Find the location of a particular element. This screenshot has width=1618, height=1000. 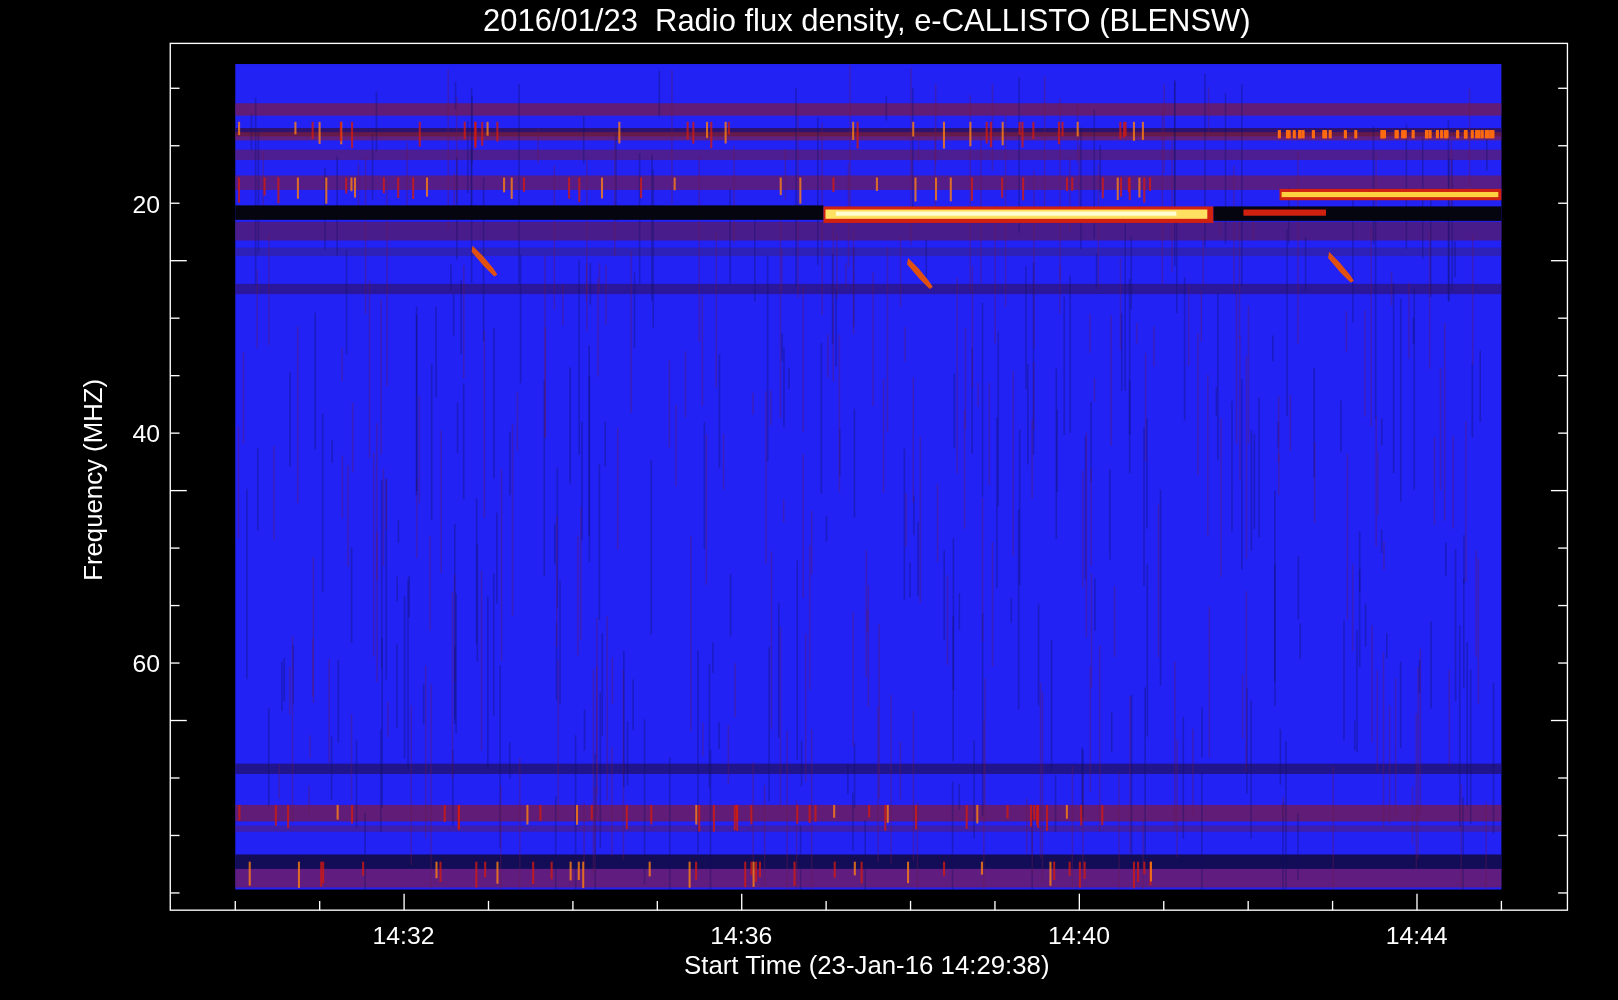

y-tick-label: 20 is located at coordinates (146, 204).